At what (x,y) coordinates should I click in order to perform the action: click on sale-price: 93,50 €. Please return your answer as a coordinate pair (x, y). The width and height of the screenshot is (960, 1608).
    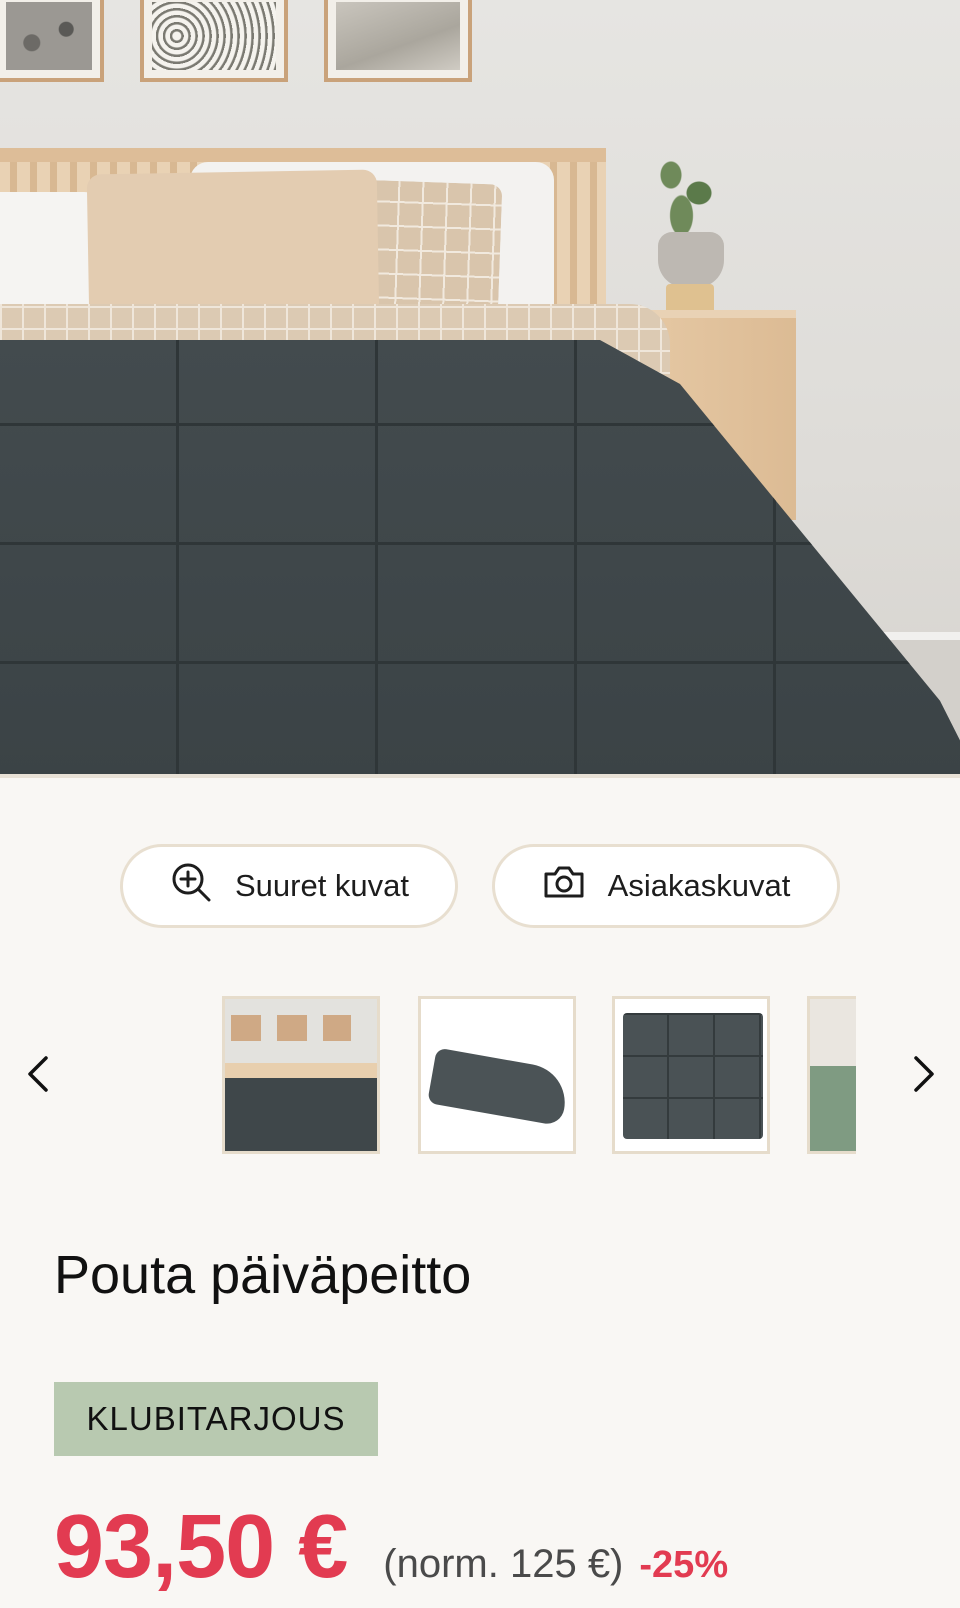
    Looking at the image, I should click on (201, 1547).